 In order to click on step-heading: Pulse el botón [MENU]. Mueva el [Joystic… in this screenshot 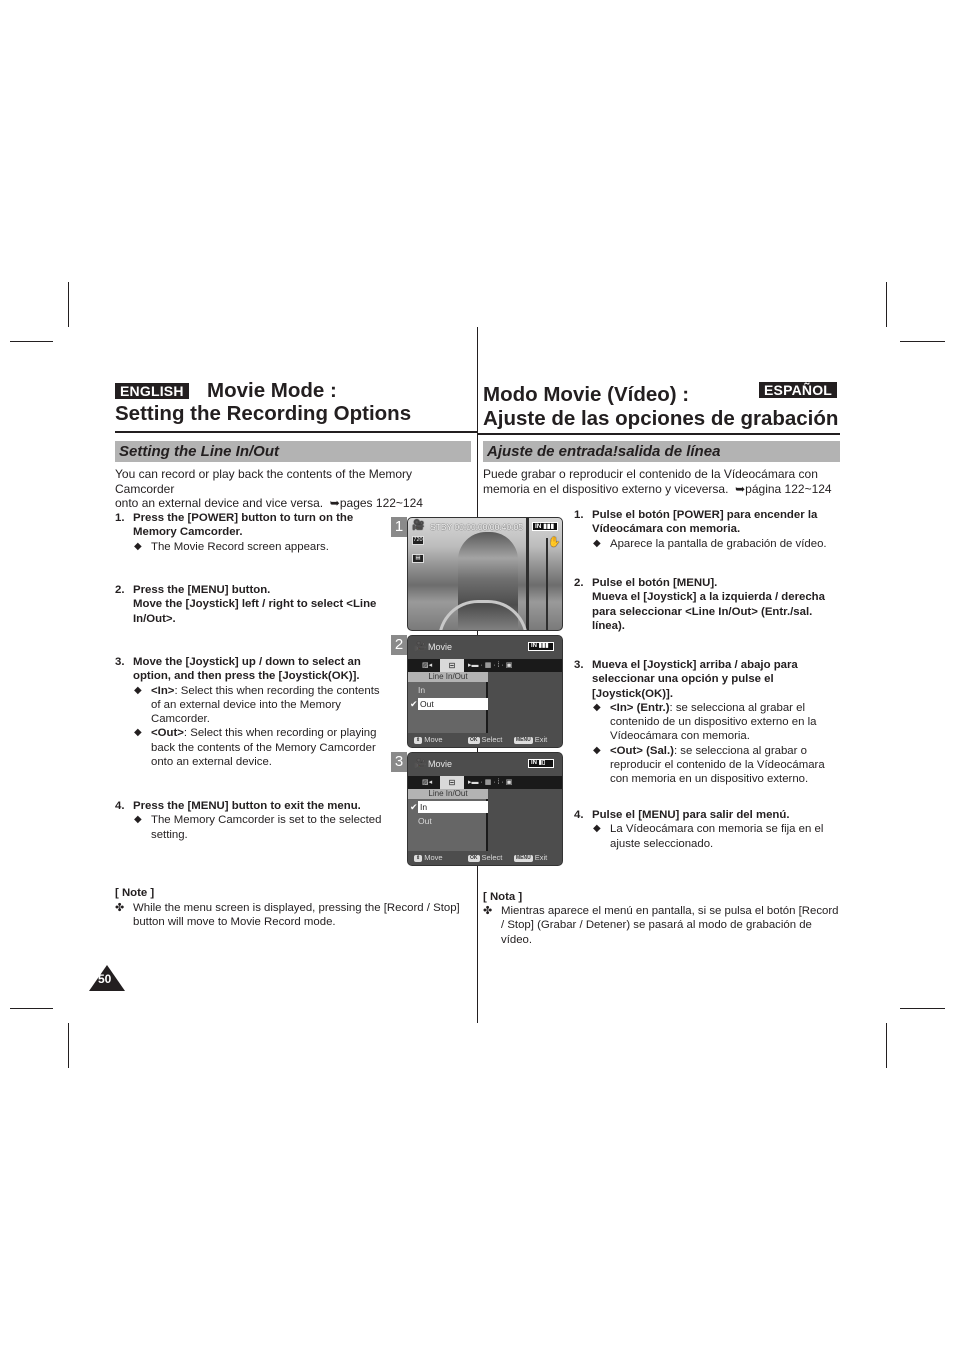, I will do `click(708, 604)`.